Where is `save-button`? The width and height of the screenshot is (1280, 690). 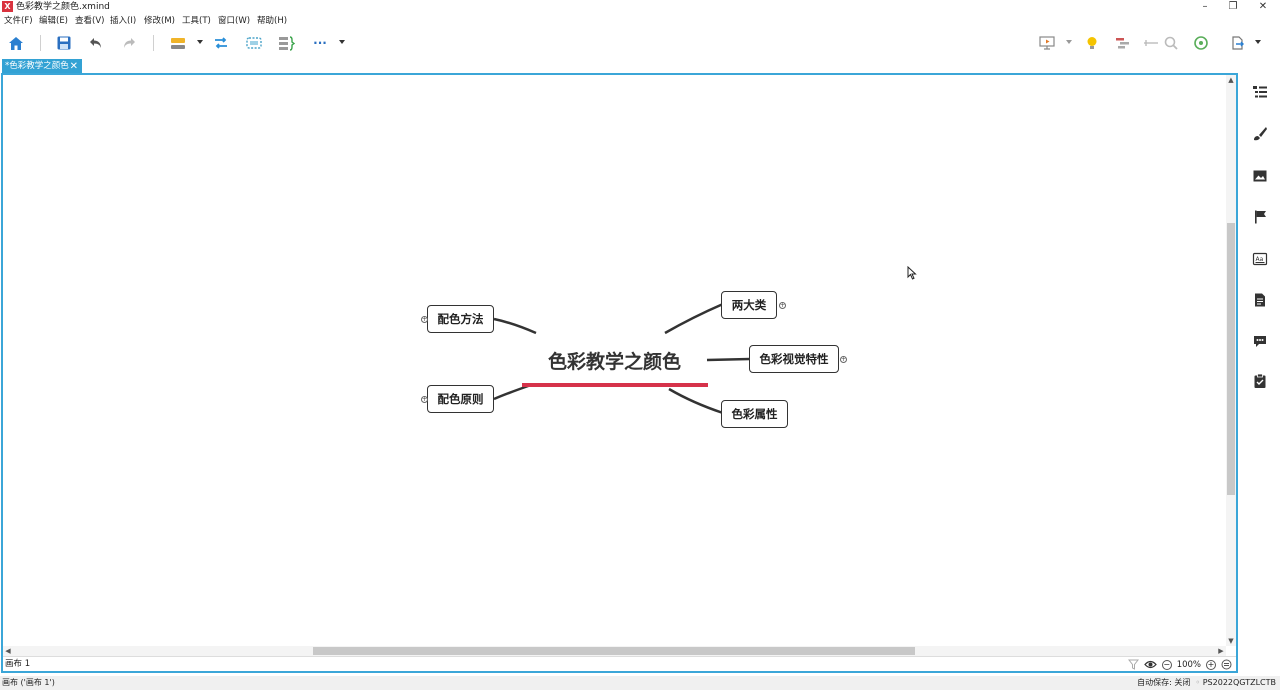
save-button is located at coordinates (64, 43).